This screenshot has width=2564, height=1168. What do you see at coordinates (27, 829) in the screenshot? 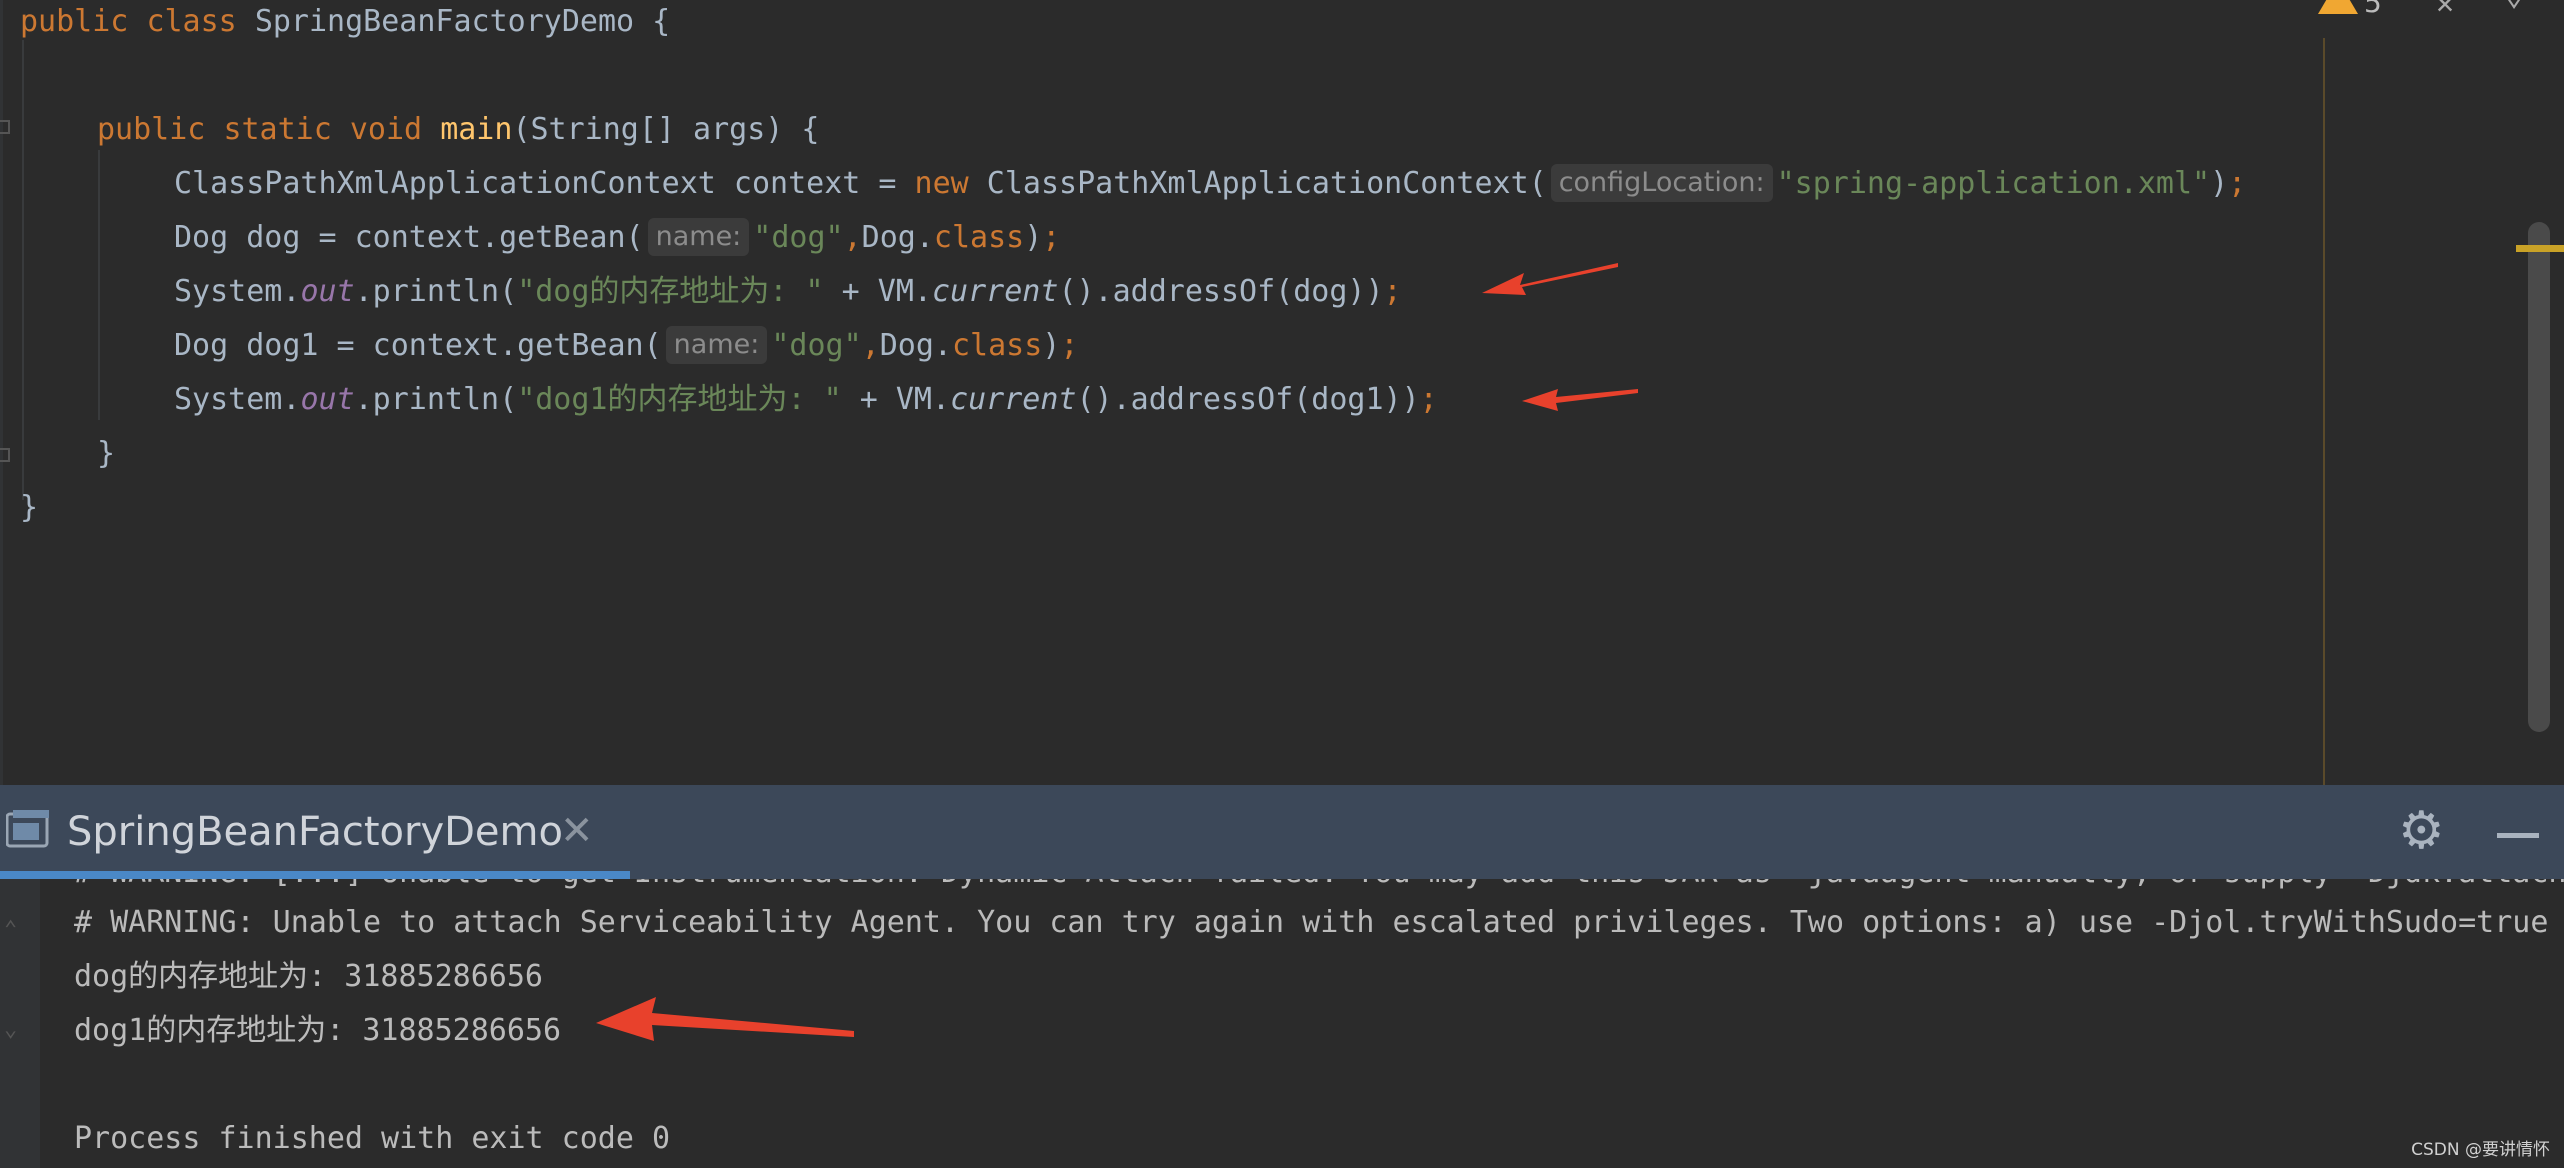
I see `run-config-icon` at bounding box center [27, 829].